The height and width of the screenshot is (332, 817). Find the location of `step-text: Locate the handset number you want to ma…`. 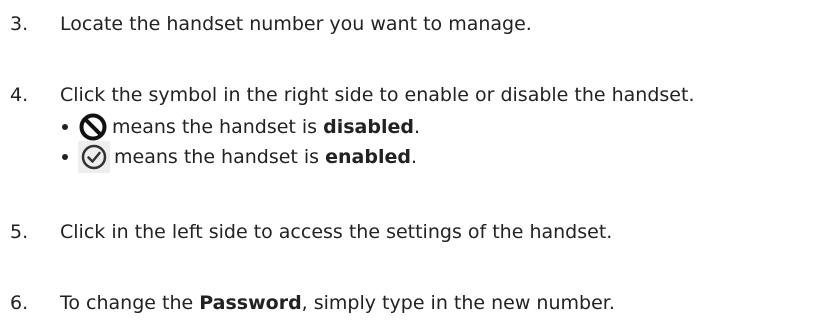

step-text: Locate the handset number you want to ma… is located at coordinates (296, 24).